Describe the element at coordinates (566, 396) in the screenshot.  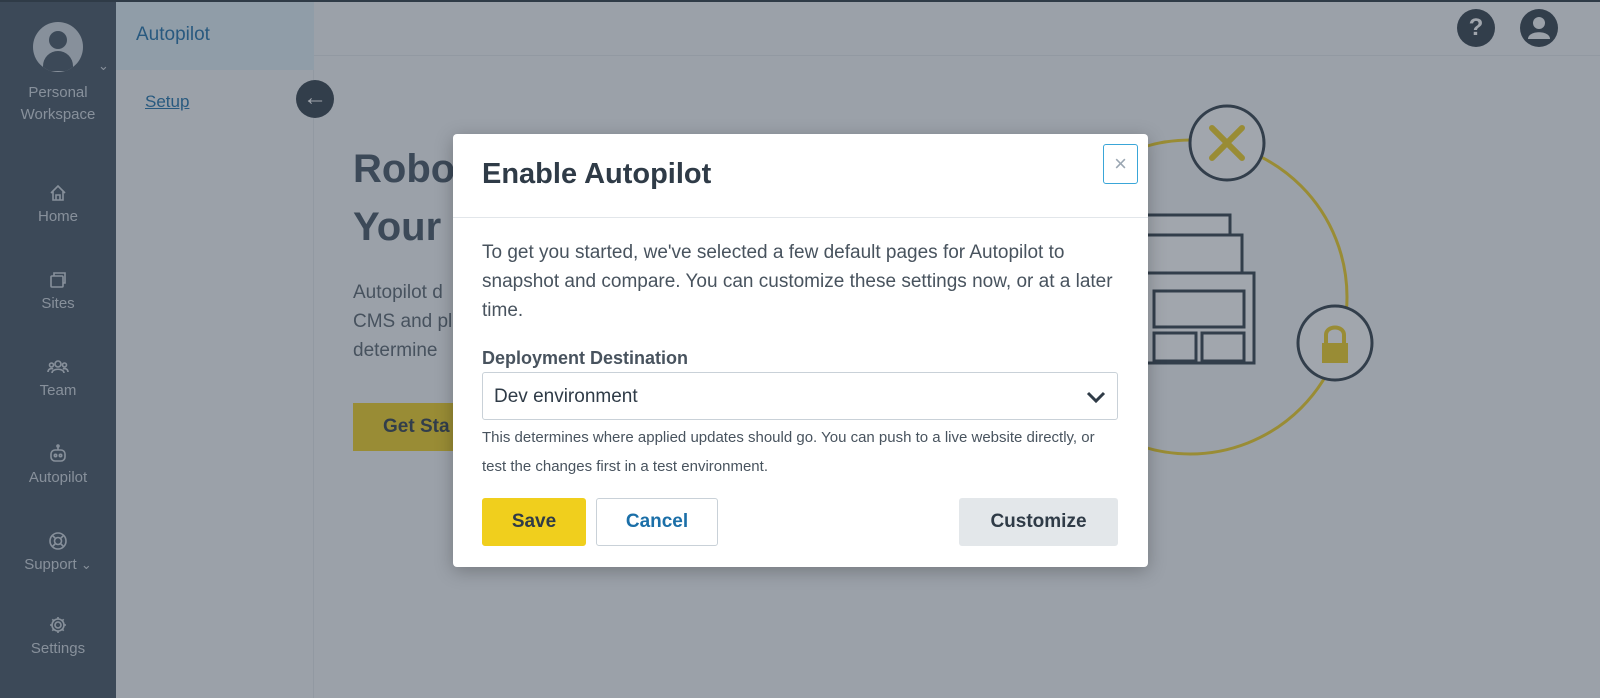
I see `select-value: Dev environment` at that location.